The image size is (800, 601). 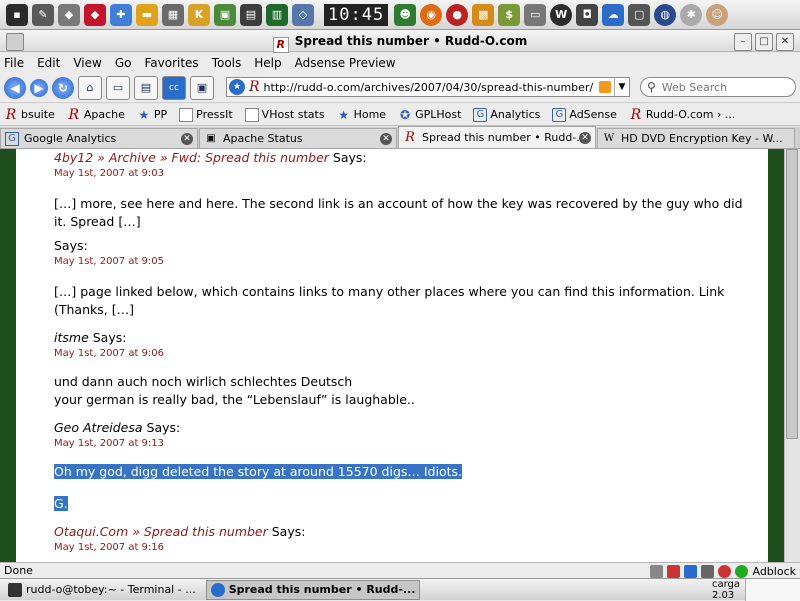 What do you see at coordinates (284, 114) in the screenshot?
I see `bookmark-vhost-stats: VHost stats` at bounding box center [284, 114].